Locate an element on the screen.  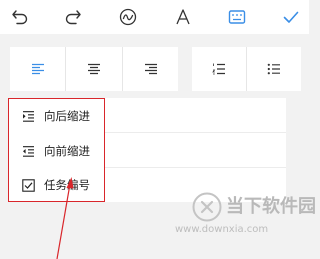
watermark: 当下软件园 www.downxia.com is located at coordinates (245, 217).